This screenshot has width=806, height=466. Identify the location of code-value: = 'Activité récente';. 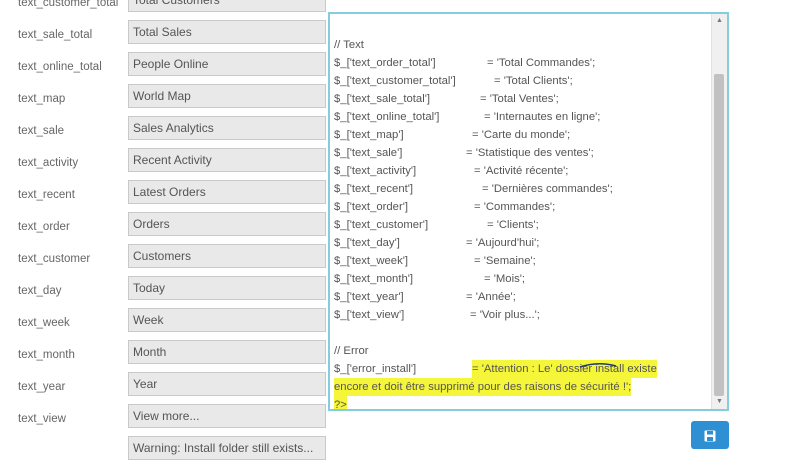
(521, 171).